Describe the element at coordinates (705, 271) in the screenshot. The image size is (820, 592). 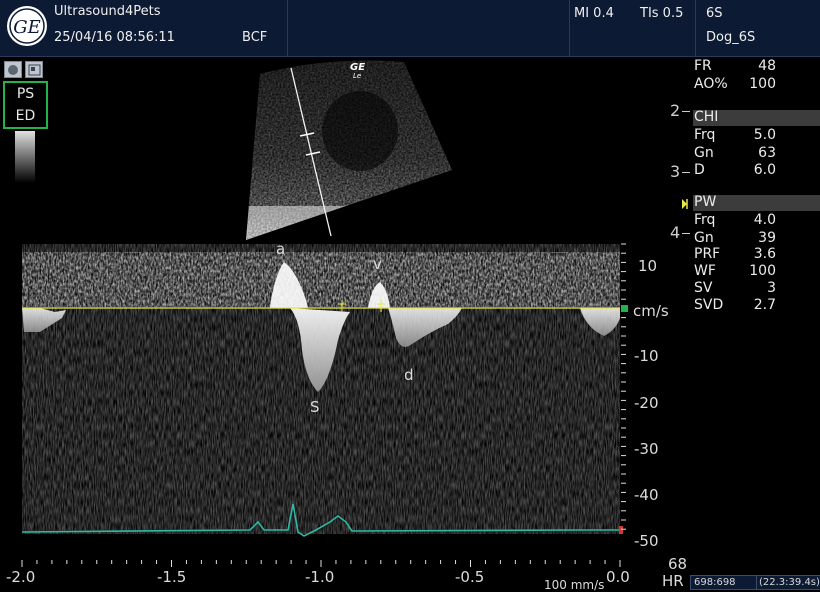
I see `pw-wf-label: WF` at that location.